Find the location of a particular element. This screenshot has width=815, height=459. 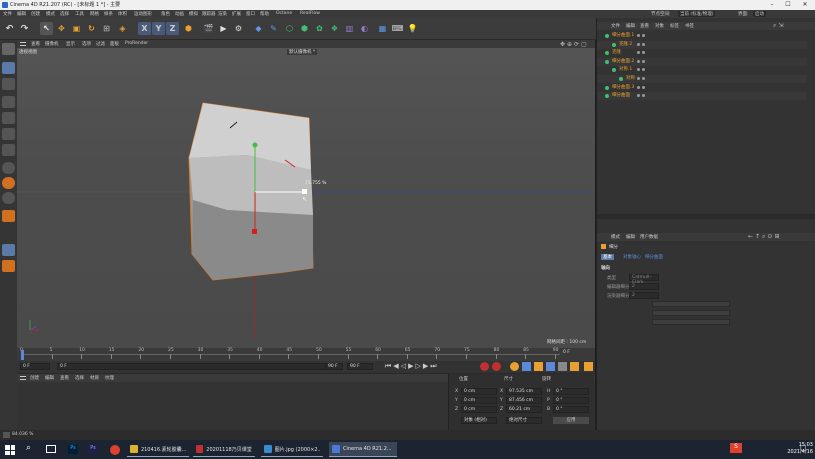

attributes-tab-0: 基本 is located at coordinates (607, 257).